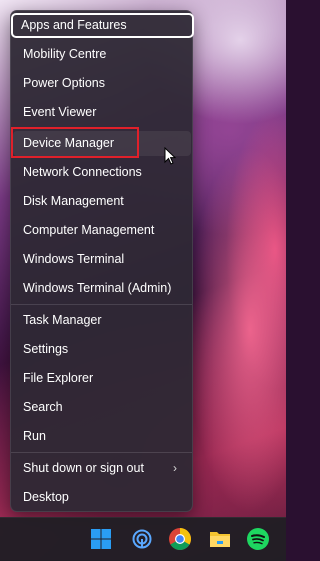 The image size is (320, 561). What do you see at coordinates (220, 539) in the screenshot?
I see `file-explorer-icon` at bounding box center [220, 539].